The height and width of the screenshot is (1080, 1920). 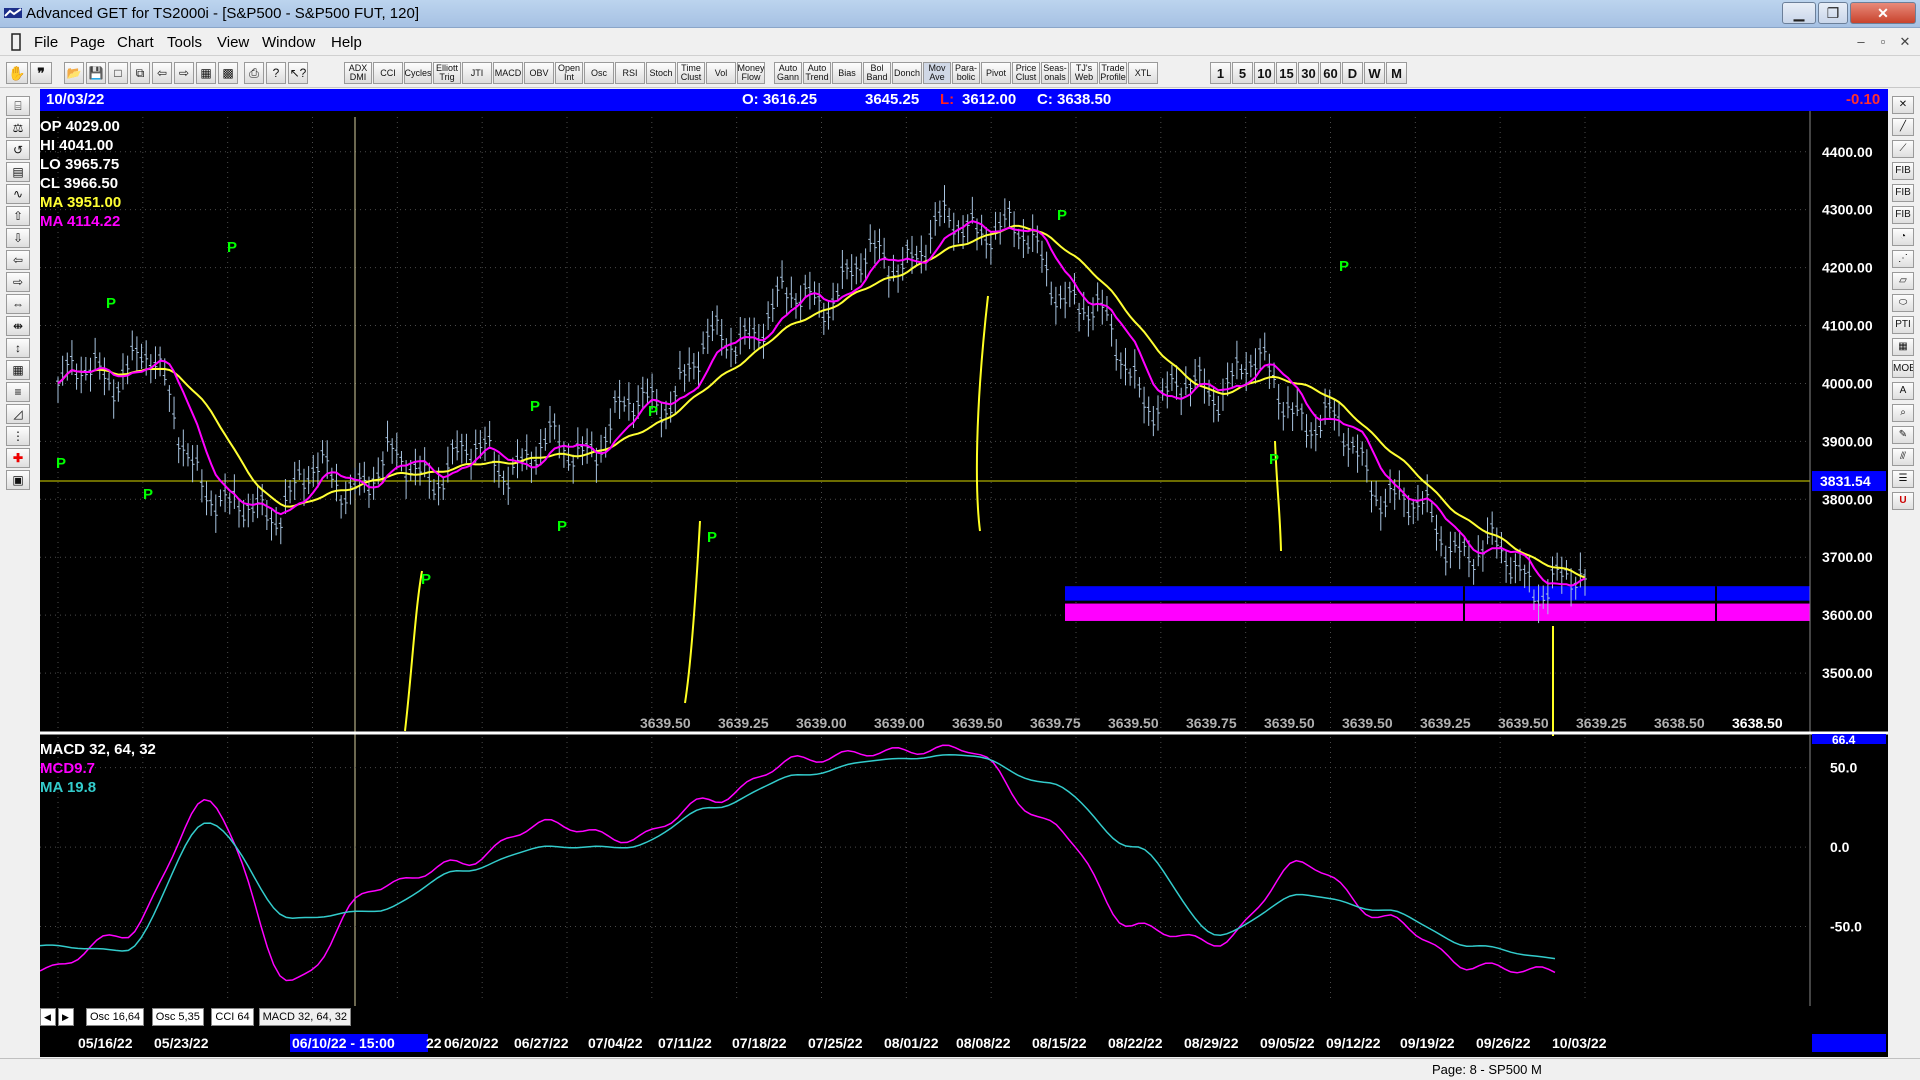 I want to click on pointer-tool-icon: ✋, so click(x=17, y=73).